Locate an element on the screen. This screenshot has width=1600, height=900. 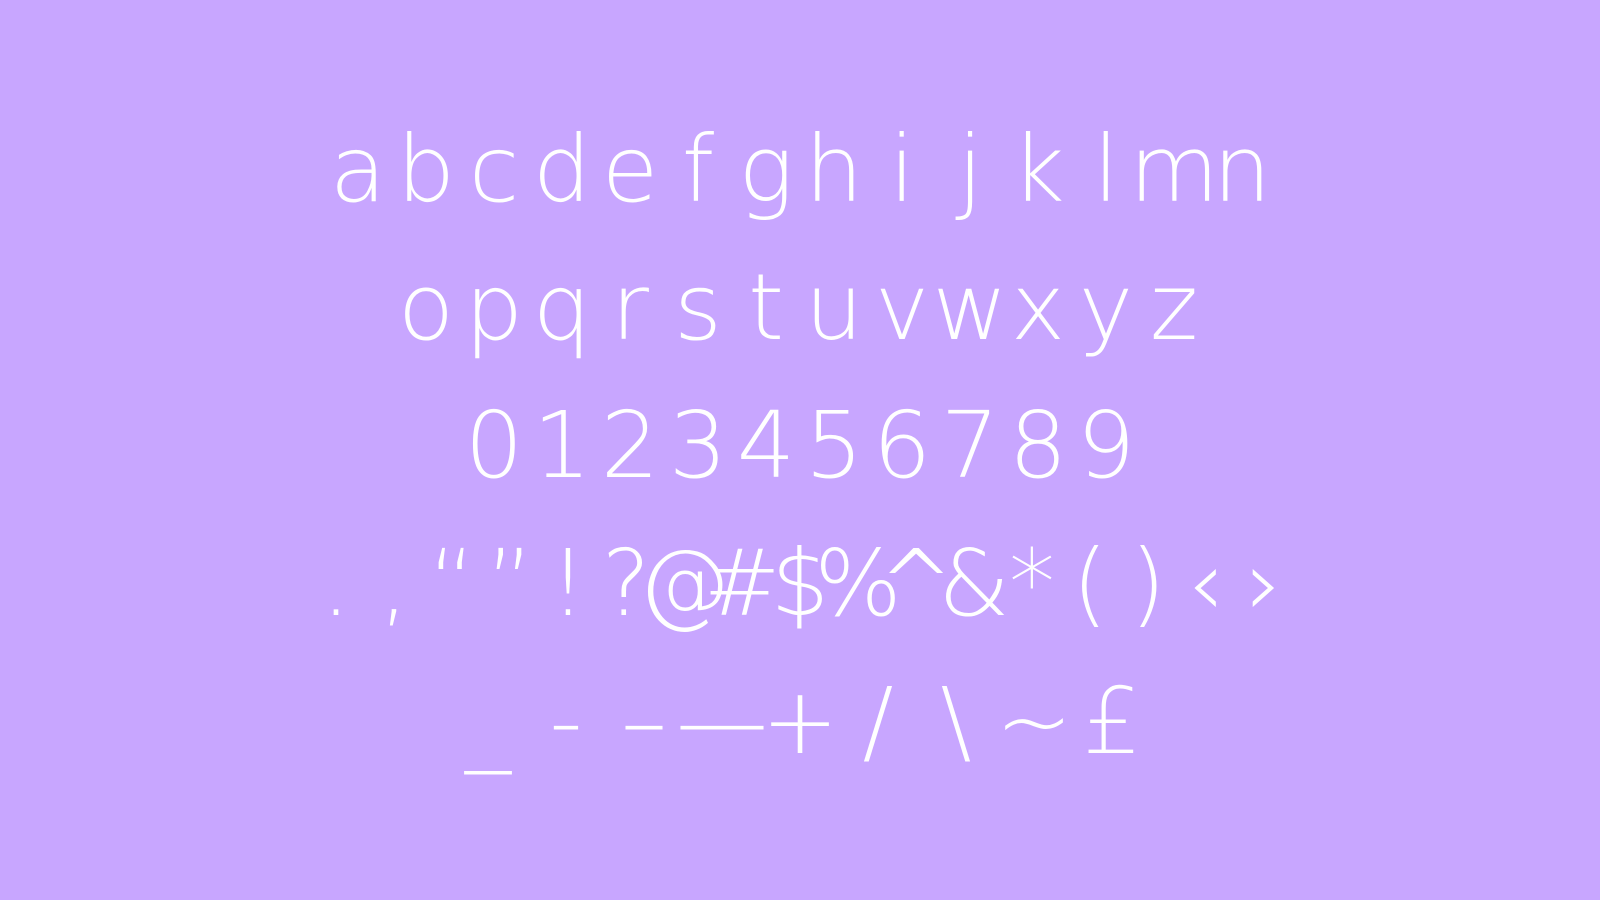
glyph: n is located at coordinates (1242, 169).